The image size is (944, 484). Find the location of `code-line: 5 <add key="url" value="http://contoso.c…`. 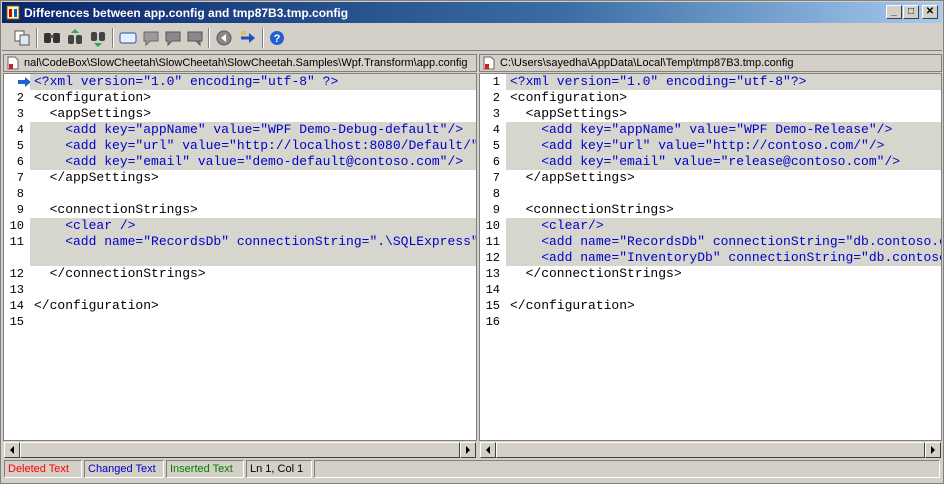

code-line: 5 <add key="url" value="http://contoso.c… is located at coordinates (710, 146).